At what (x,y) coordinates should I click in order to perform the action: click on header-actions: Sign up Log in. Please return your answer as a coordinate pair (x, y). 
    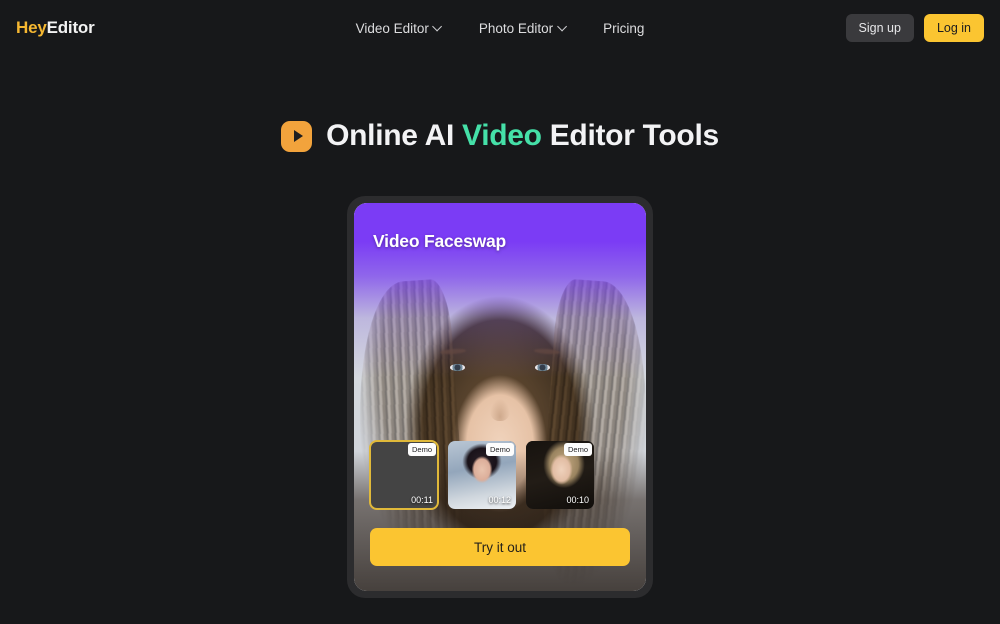
    Looking at the image, I should click on (914, 28).